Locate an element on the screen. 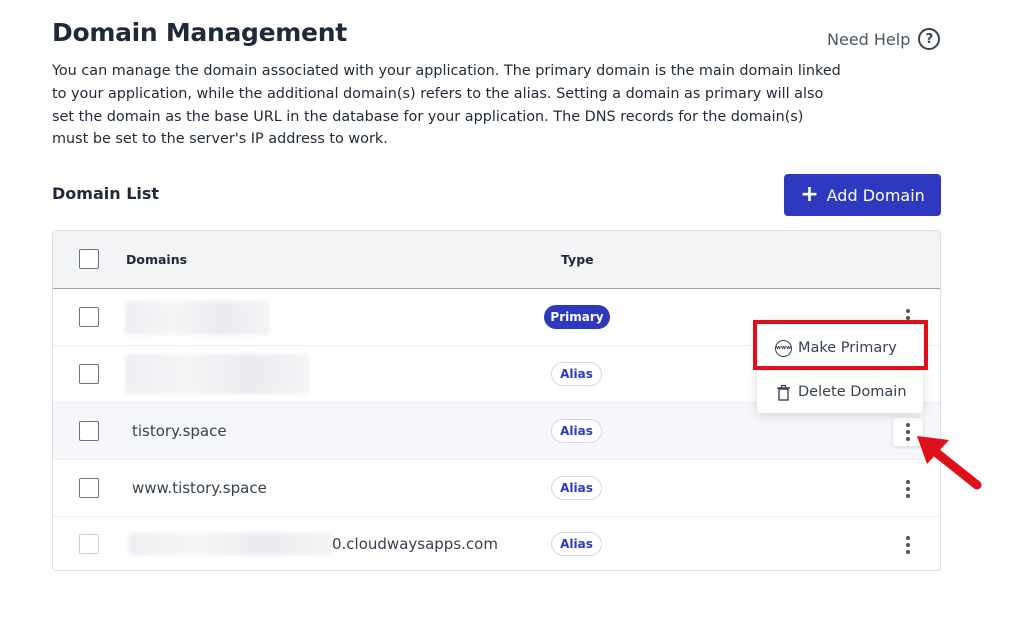  row-actions-menu is located at coordinates (908, 545).